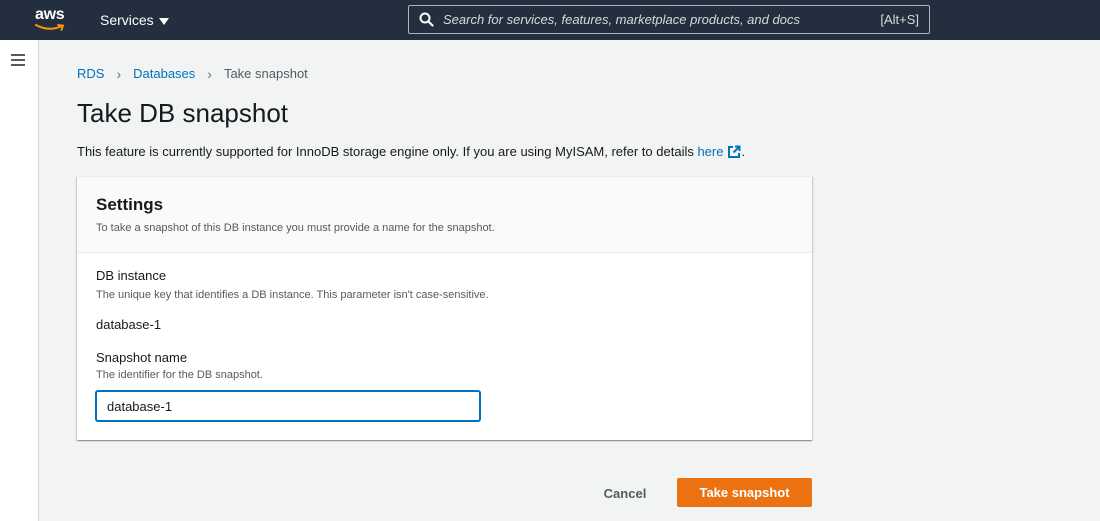 This screenshot has width=1100, height=521. What do you see at coordinates (744, 492) in the screenshot?
I see `take-snapshot-button: Take snapshot` at bounding box center [744, 492].